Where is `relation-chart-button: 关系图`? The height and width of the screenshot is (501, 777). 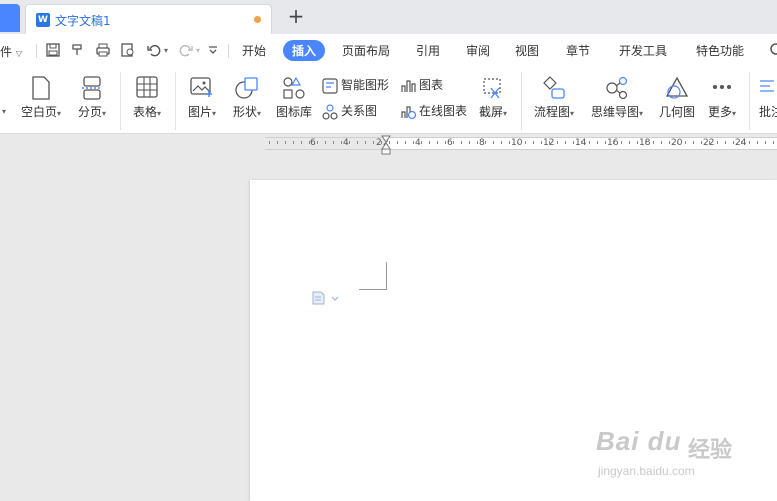
relation-chart-button: 关系图 is located at coordinates (349, 111).